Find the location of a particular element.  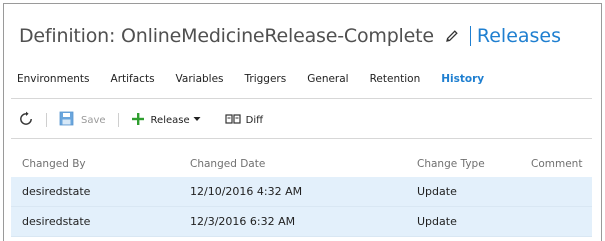

releases-link: Releases is located at coordinates (519, 36).